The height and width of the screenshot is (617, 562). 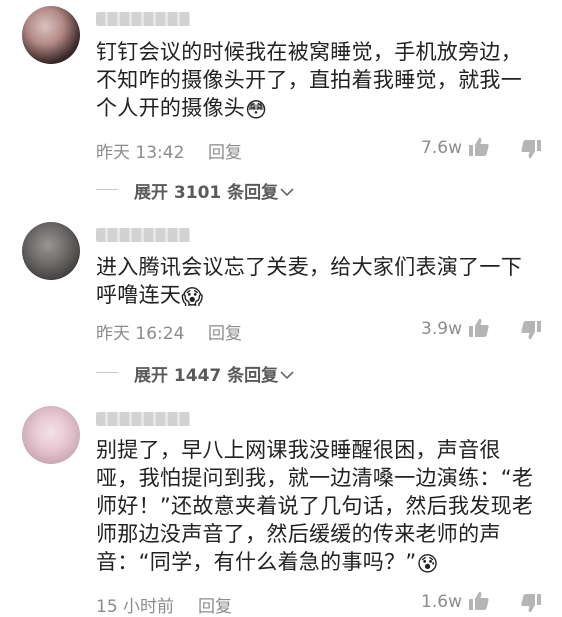 What do you see at coordinates (441, 329) in the screenshot?
I see `like-count: 3.9w` at bounding box center [441, 329].